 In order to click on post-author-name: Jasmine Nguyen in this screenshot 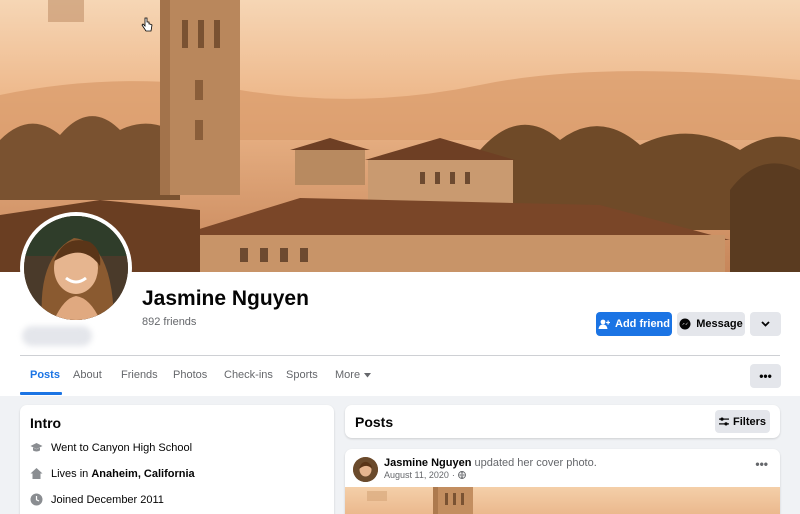, I will do `click(427, 463)`.